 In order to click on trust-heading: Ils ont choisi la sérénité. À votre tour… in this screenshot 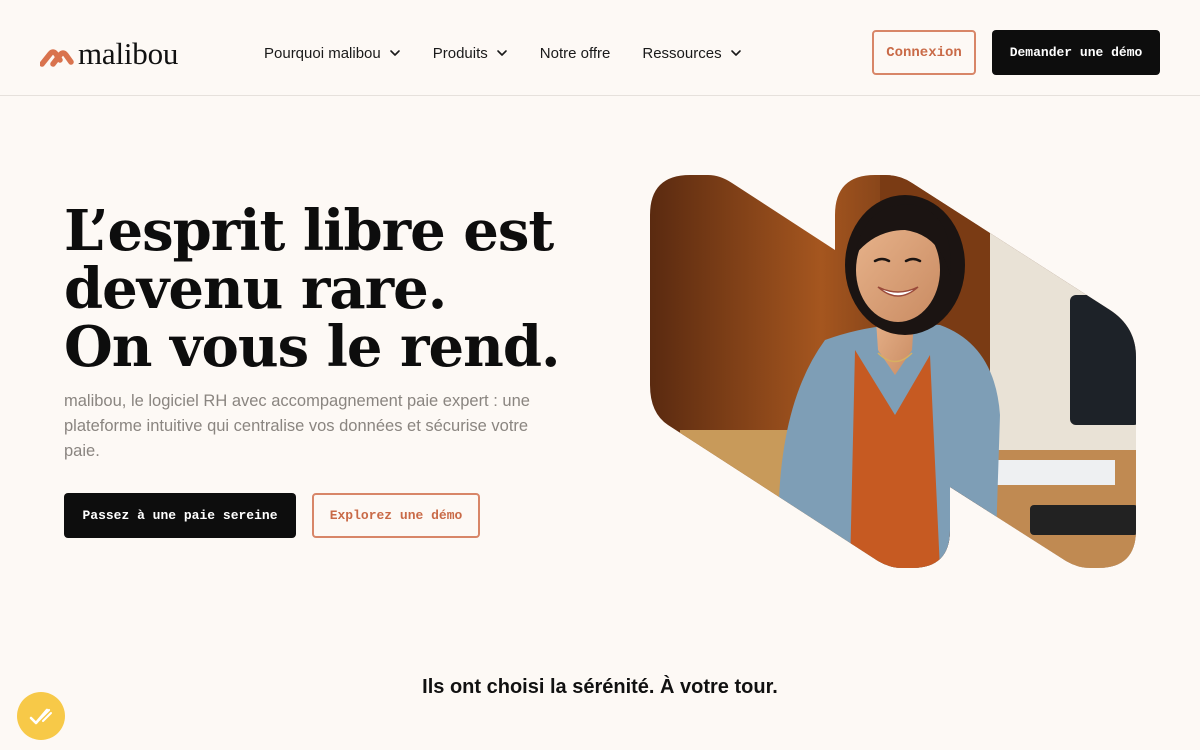, I will do `click(600, 687)`.